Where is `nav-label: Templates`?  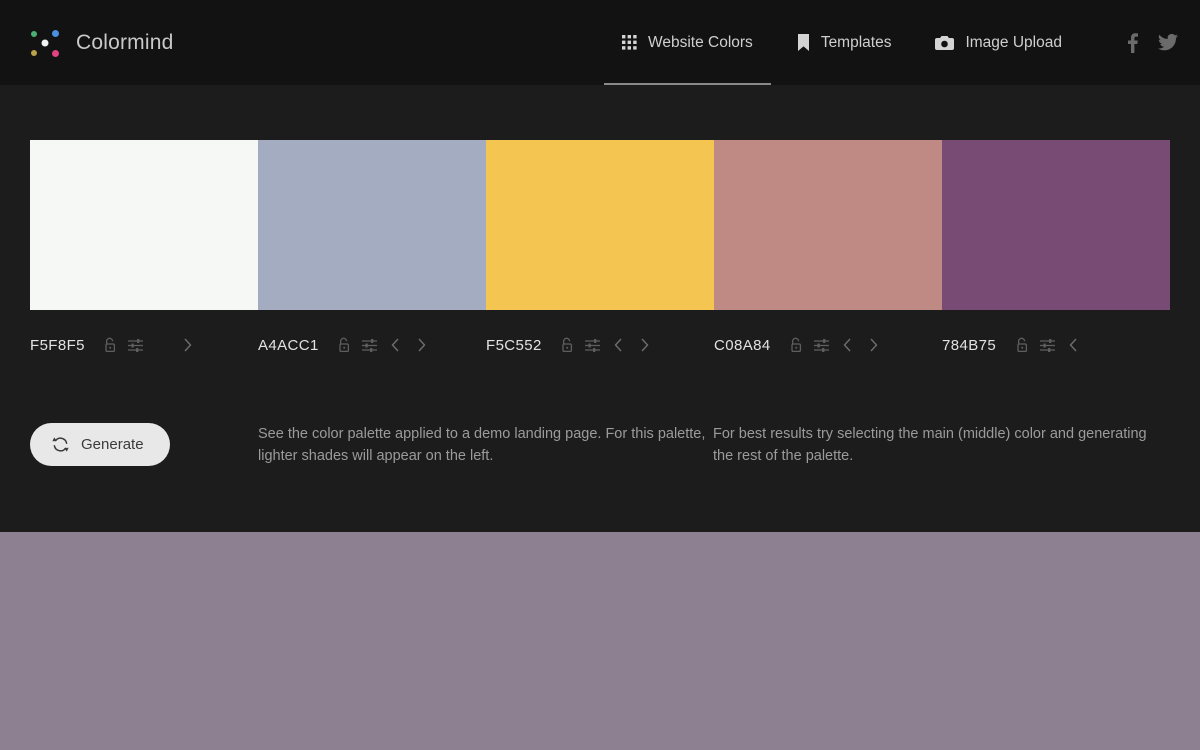
nav-label: Templates is located at coordinates (856, 42).